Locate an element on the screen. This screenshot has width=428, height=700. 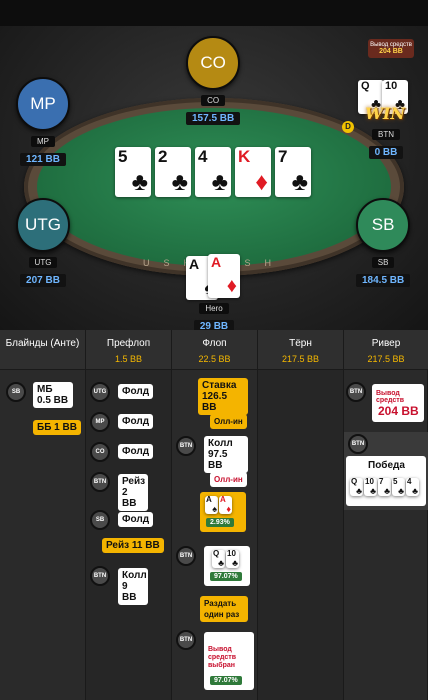
header-turn: Тёрн 217.5 BB is located at coordinates (301, 349).